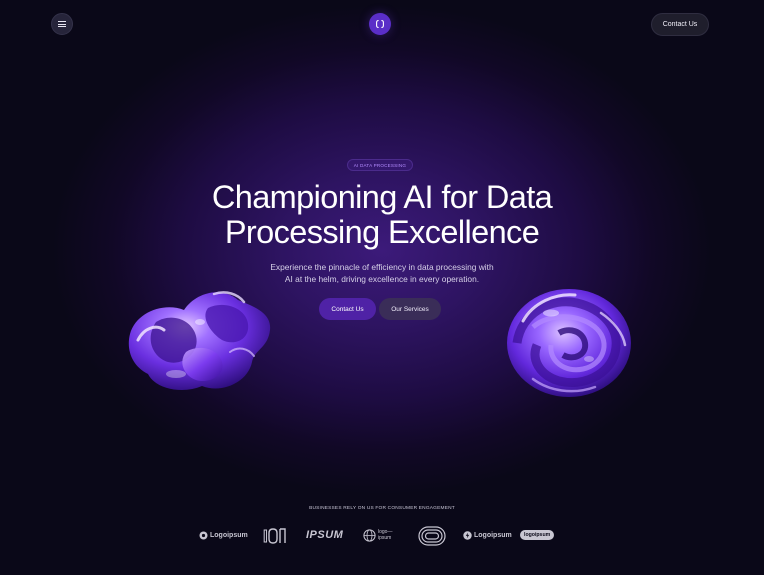  Describe the element at coordinates (385, 535) in the screenshot. I see `partner-logo-label: logo— ipsum` at that location.